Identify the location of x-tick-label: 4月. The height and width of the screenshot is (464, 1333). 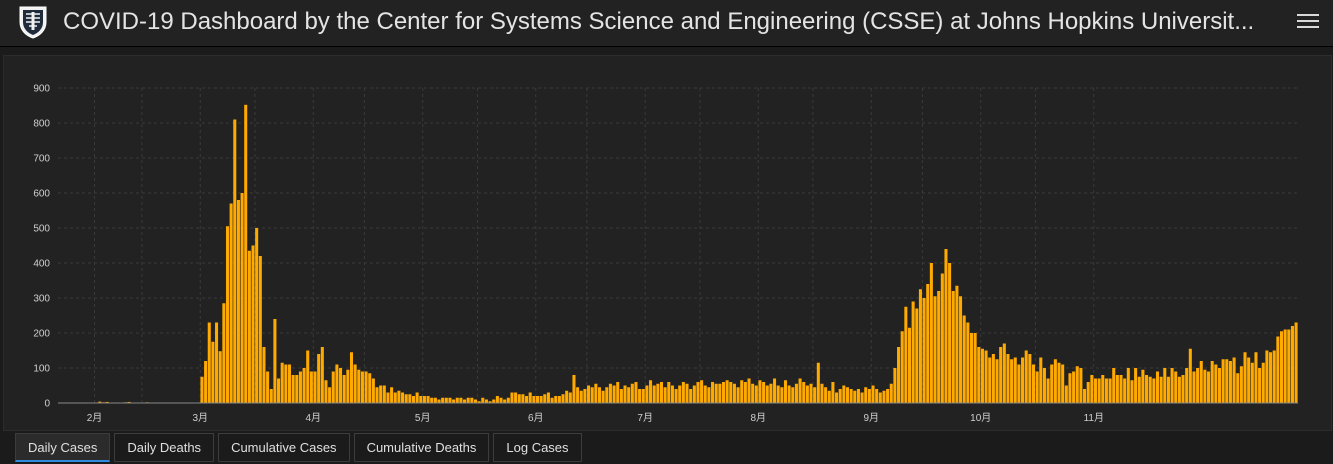
(314, 418).